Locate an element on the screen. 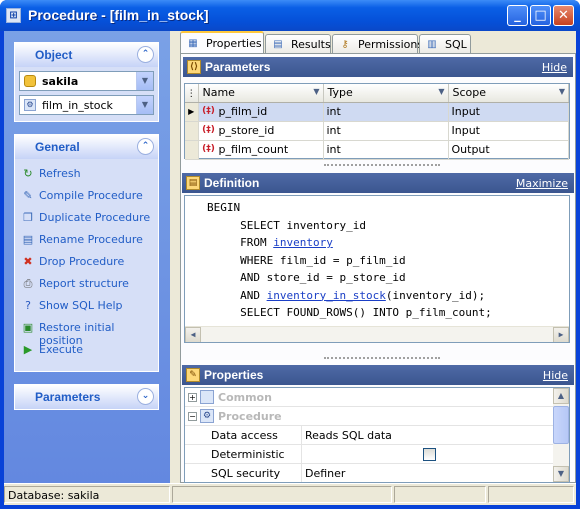 This screenshot has width=580, height=509. column-header-scope: Scope ▼ is located at coordinates (508, 93).